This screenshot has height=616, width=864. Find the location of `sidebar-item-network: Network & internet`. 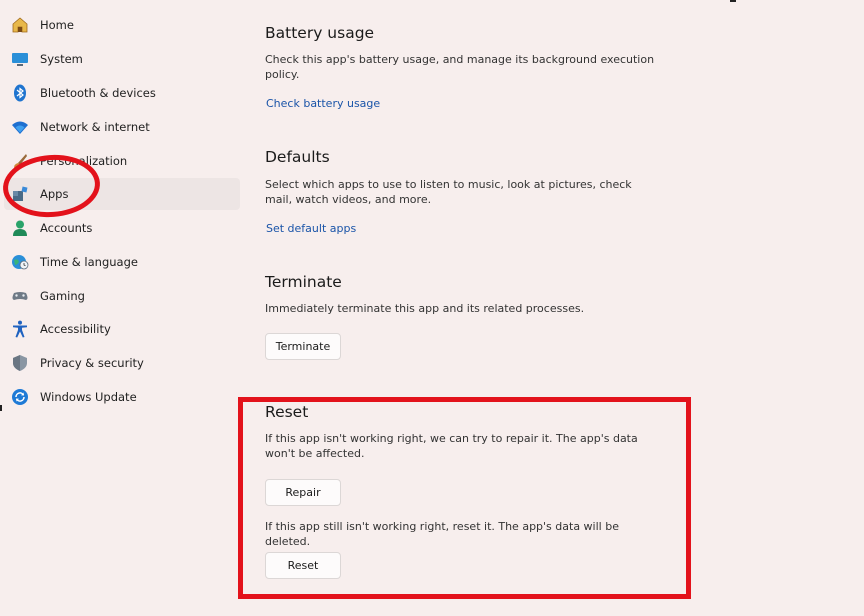

sidebar-item-network: Network & internet is located at coordinates (122, 127).